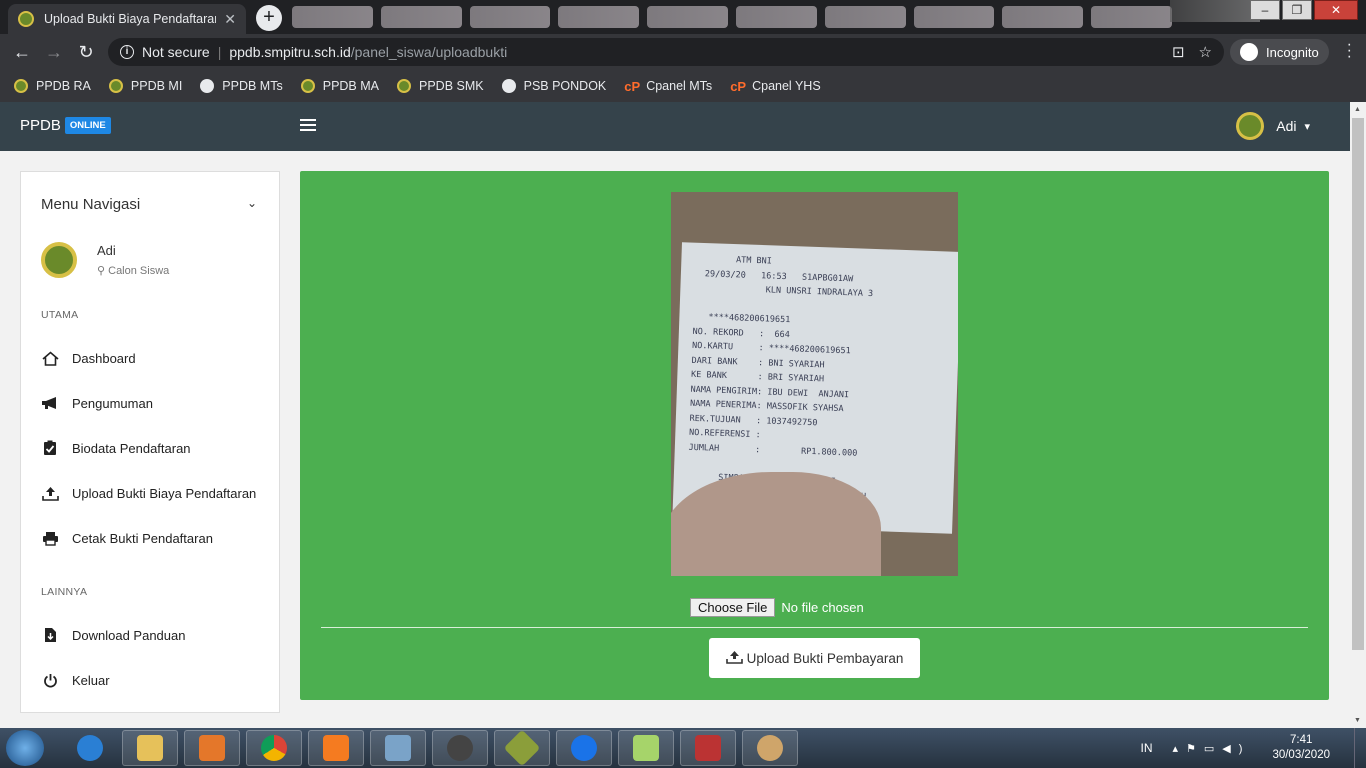  What do you see at coordinates (1205, 52) in the screenshot?
I see `bookmark-star-icon: ☆` at bounding box center [1205, 52].